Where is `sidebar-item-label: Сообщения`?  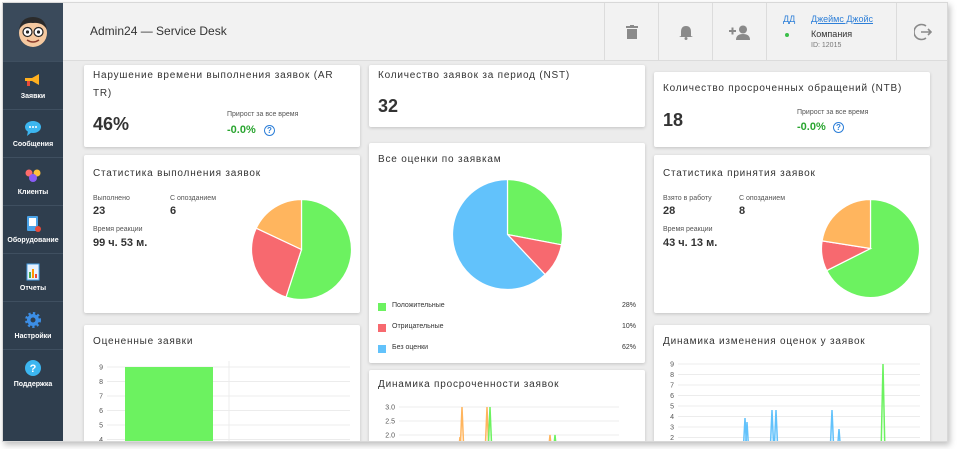 sidebar-item-label: Сообщения is located at coordinates (33, 144).